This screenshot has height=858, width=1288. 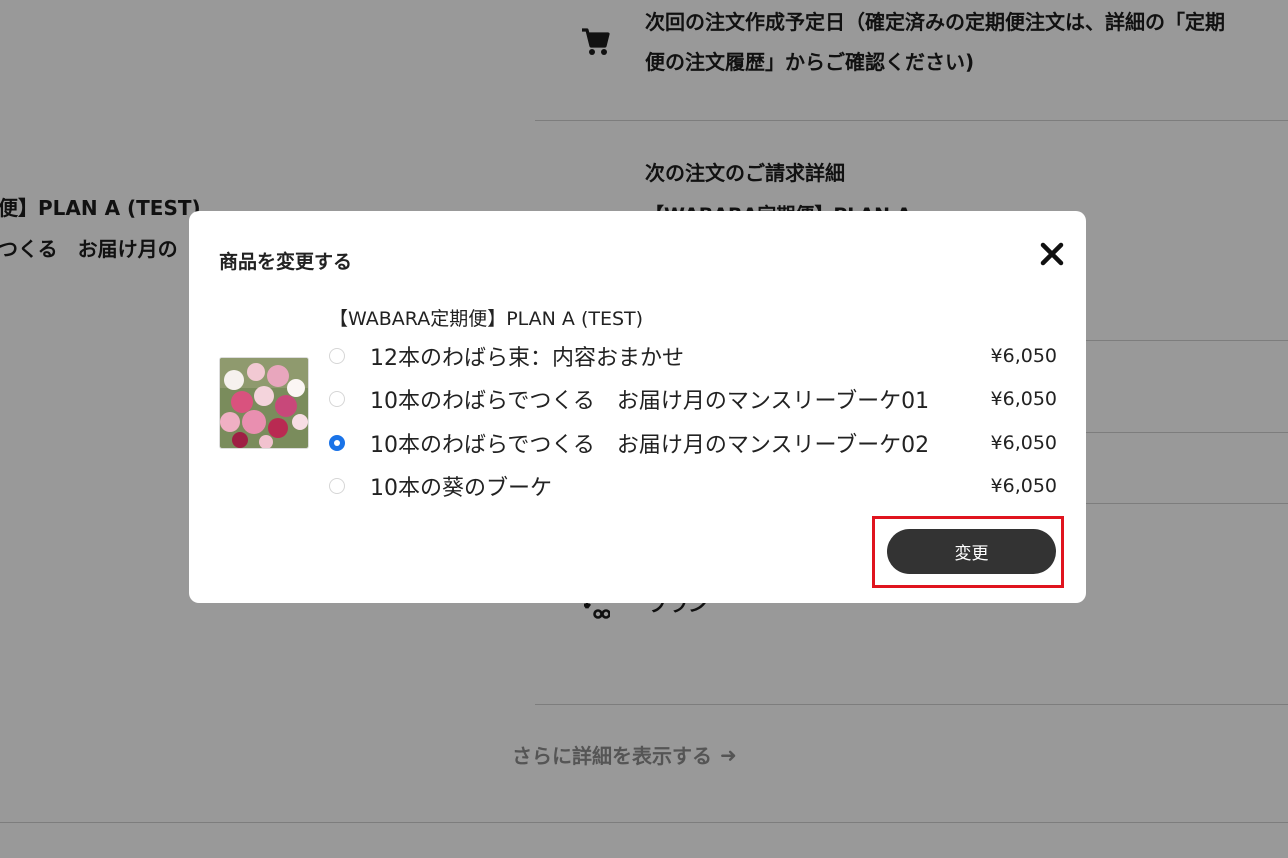 What do you see at coordinates (692, 486) in the screenshot?
I see `product-option-4: 10本の葵のブーケ ¥6,050` at bounding box center [692, 486].